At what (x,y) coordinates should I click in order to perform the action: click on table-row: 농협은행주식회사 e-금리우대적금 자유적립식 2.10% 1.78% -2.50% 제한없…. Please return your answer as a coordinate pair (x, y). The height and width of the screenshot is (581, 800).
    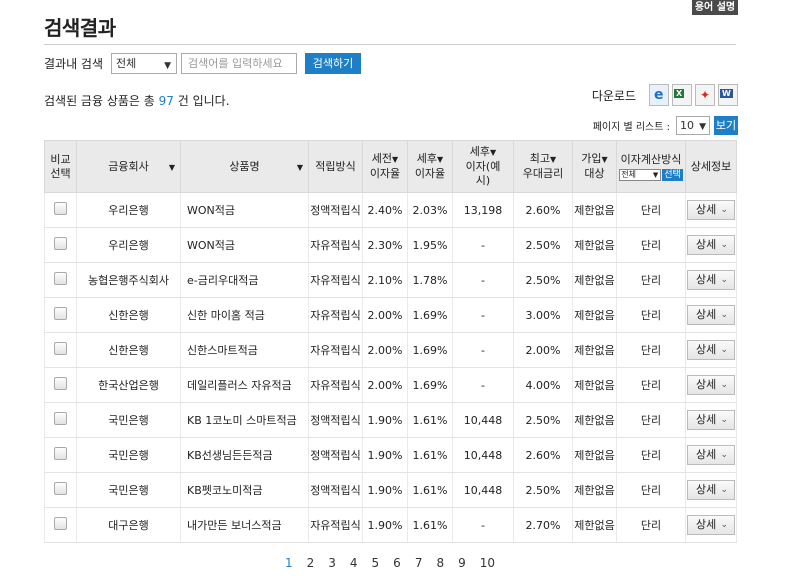
    Looking at the image, I should click on (390, 280).